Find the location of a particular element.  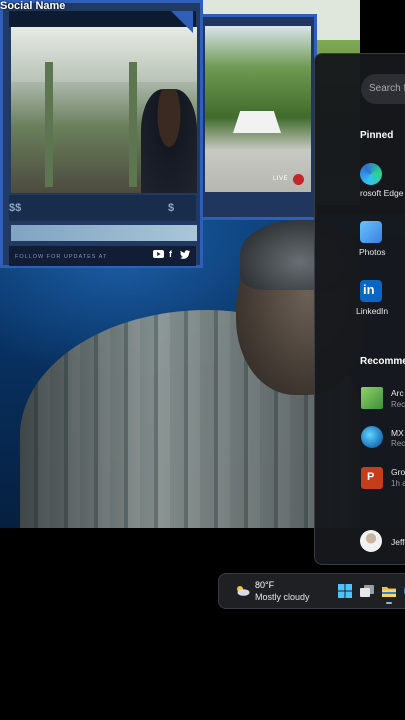

recommended-title: Gro is located at coordinates (398, 472).